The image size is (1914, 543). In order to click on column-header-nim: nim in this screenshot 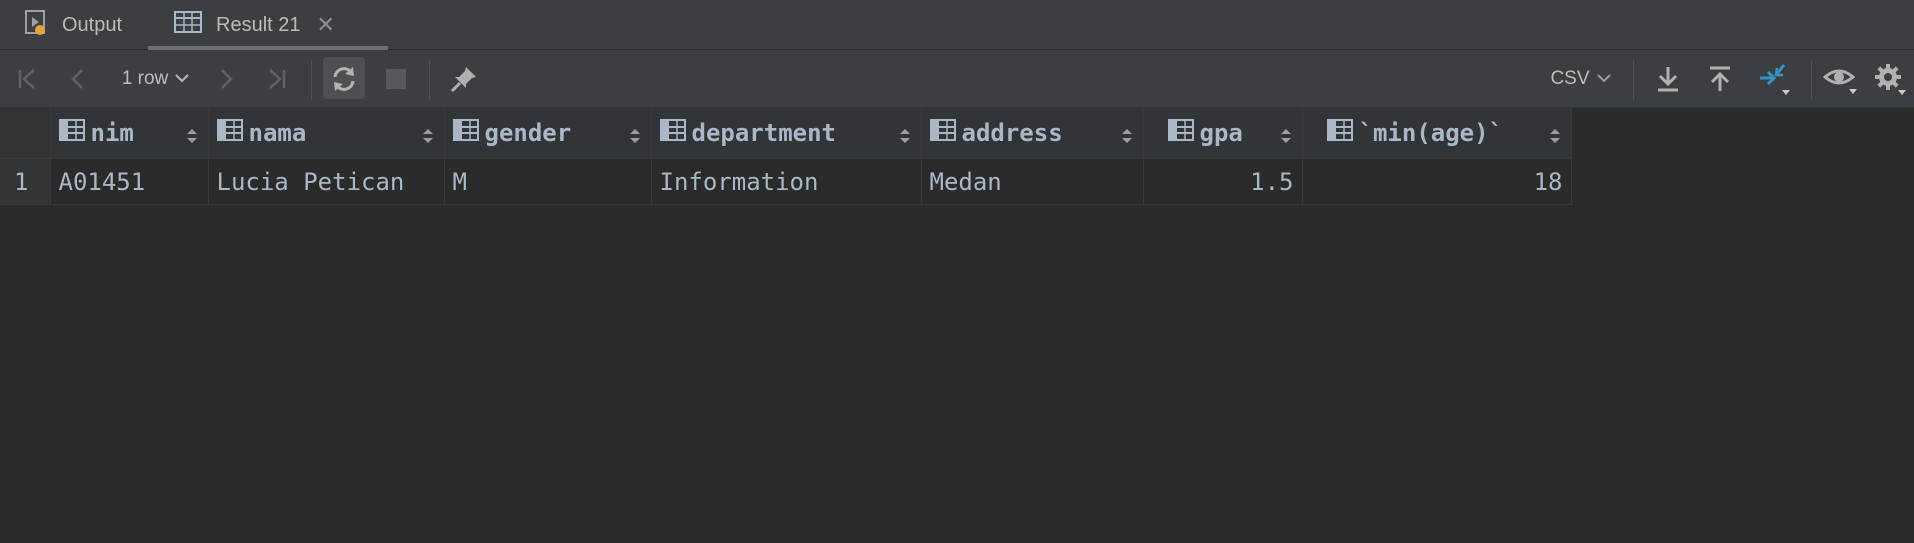, I will do `click(129, 133)`.